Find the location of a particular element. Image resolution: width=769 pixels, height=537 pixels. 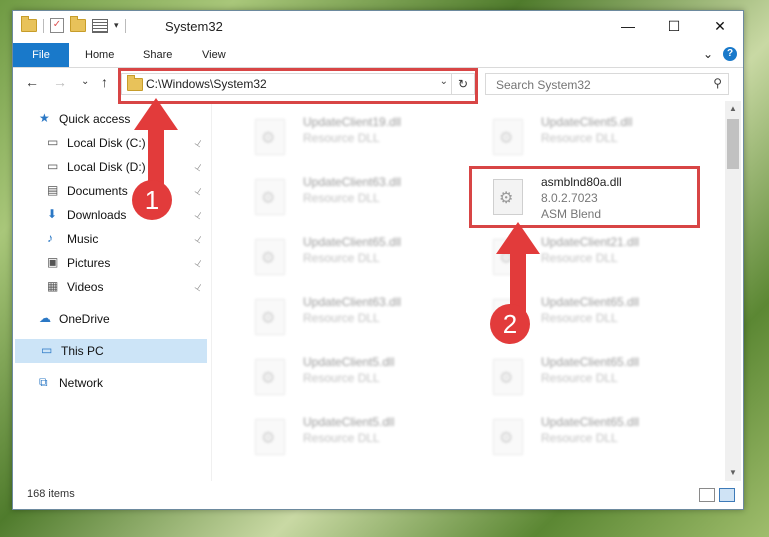

search-input is located at coordinates (596, 85).